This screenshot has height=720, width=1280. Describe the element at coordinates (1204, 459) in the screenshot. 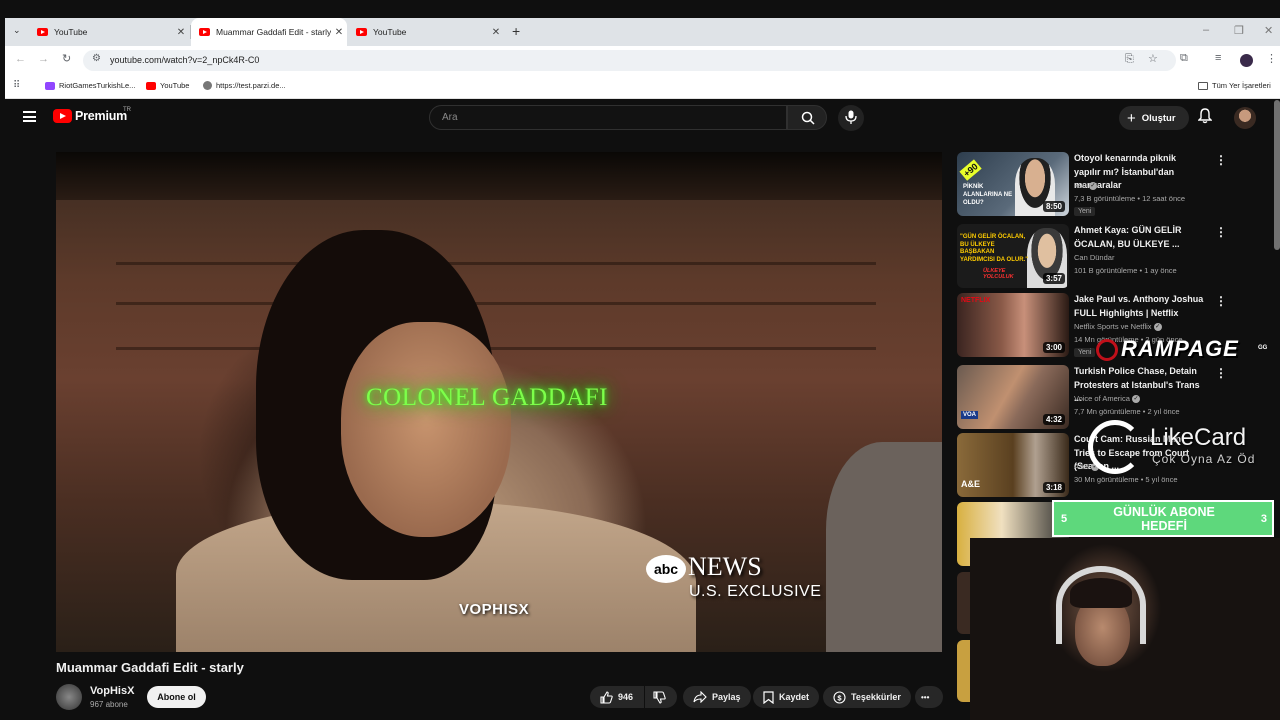

I see `sponsor-slogan: Çok Oyna Az Öd` at that location.